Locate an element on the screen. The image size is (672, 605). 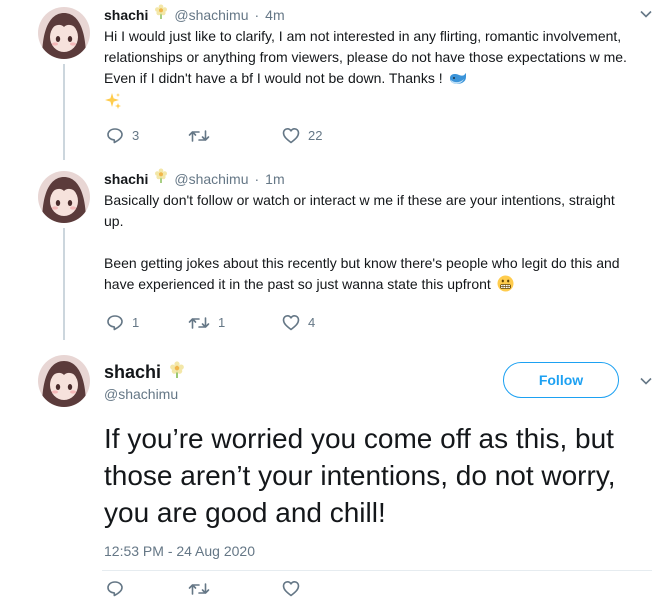
retweet-count: 1 is located at coordinates (222, 322).